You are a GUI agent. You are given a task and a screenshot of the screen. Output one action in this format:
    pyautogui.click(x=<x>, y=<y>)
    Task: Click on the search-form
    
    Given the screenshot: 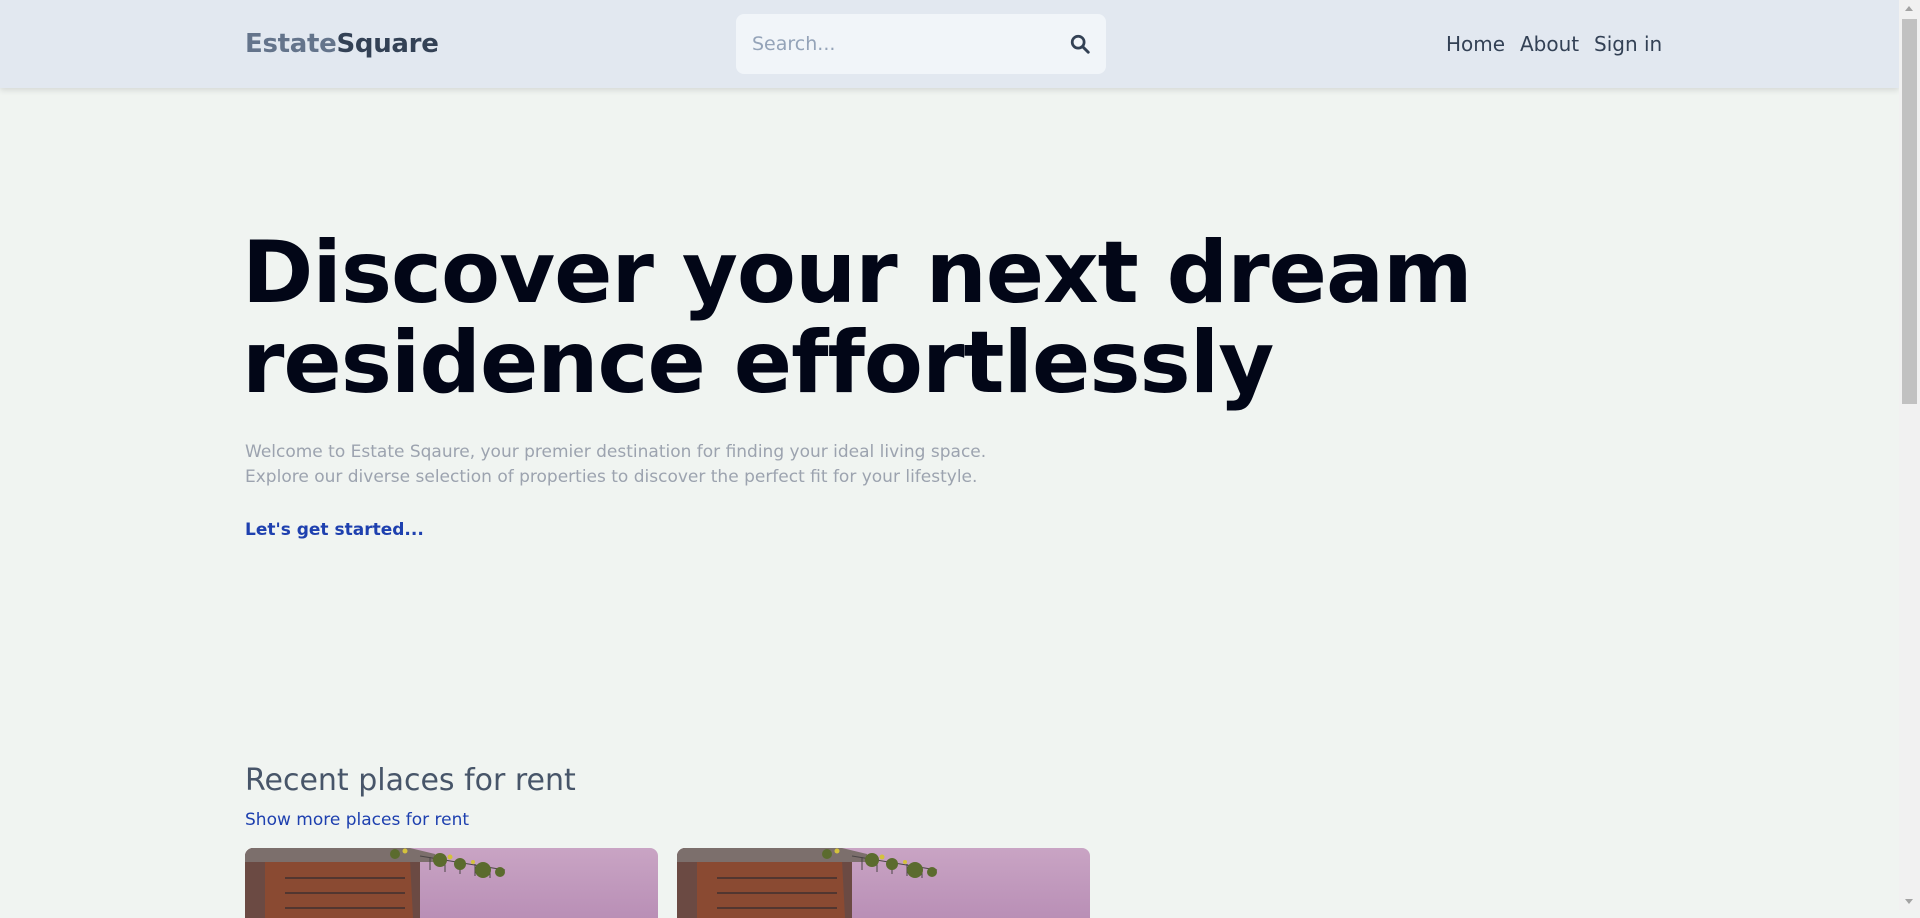 What is the action you would take?
    pyautogui.click(x=921, y=44)
    